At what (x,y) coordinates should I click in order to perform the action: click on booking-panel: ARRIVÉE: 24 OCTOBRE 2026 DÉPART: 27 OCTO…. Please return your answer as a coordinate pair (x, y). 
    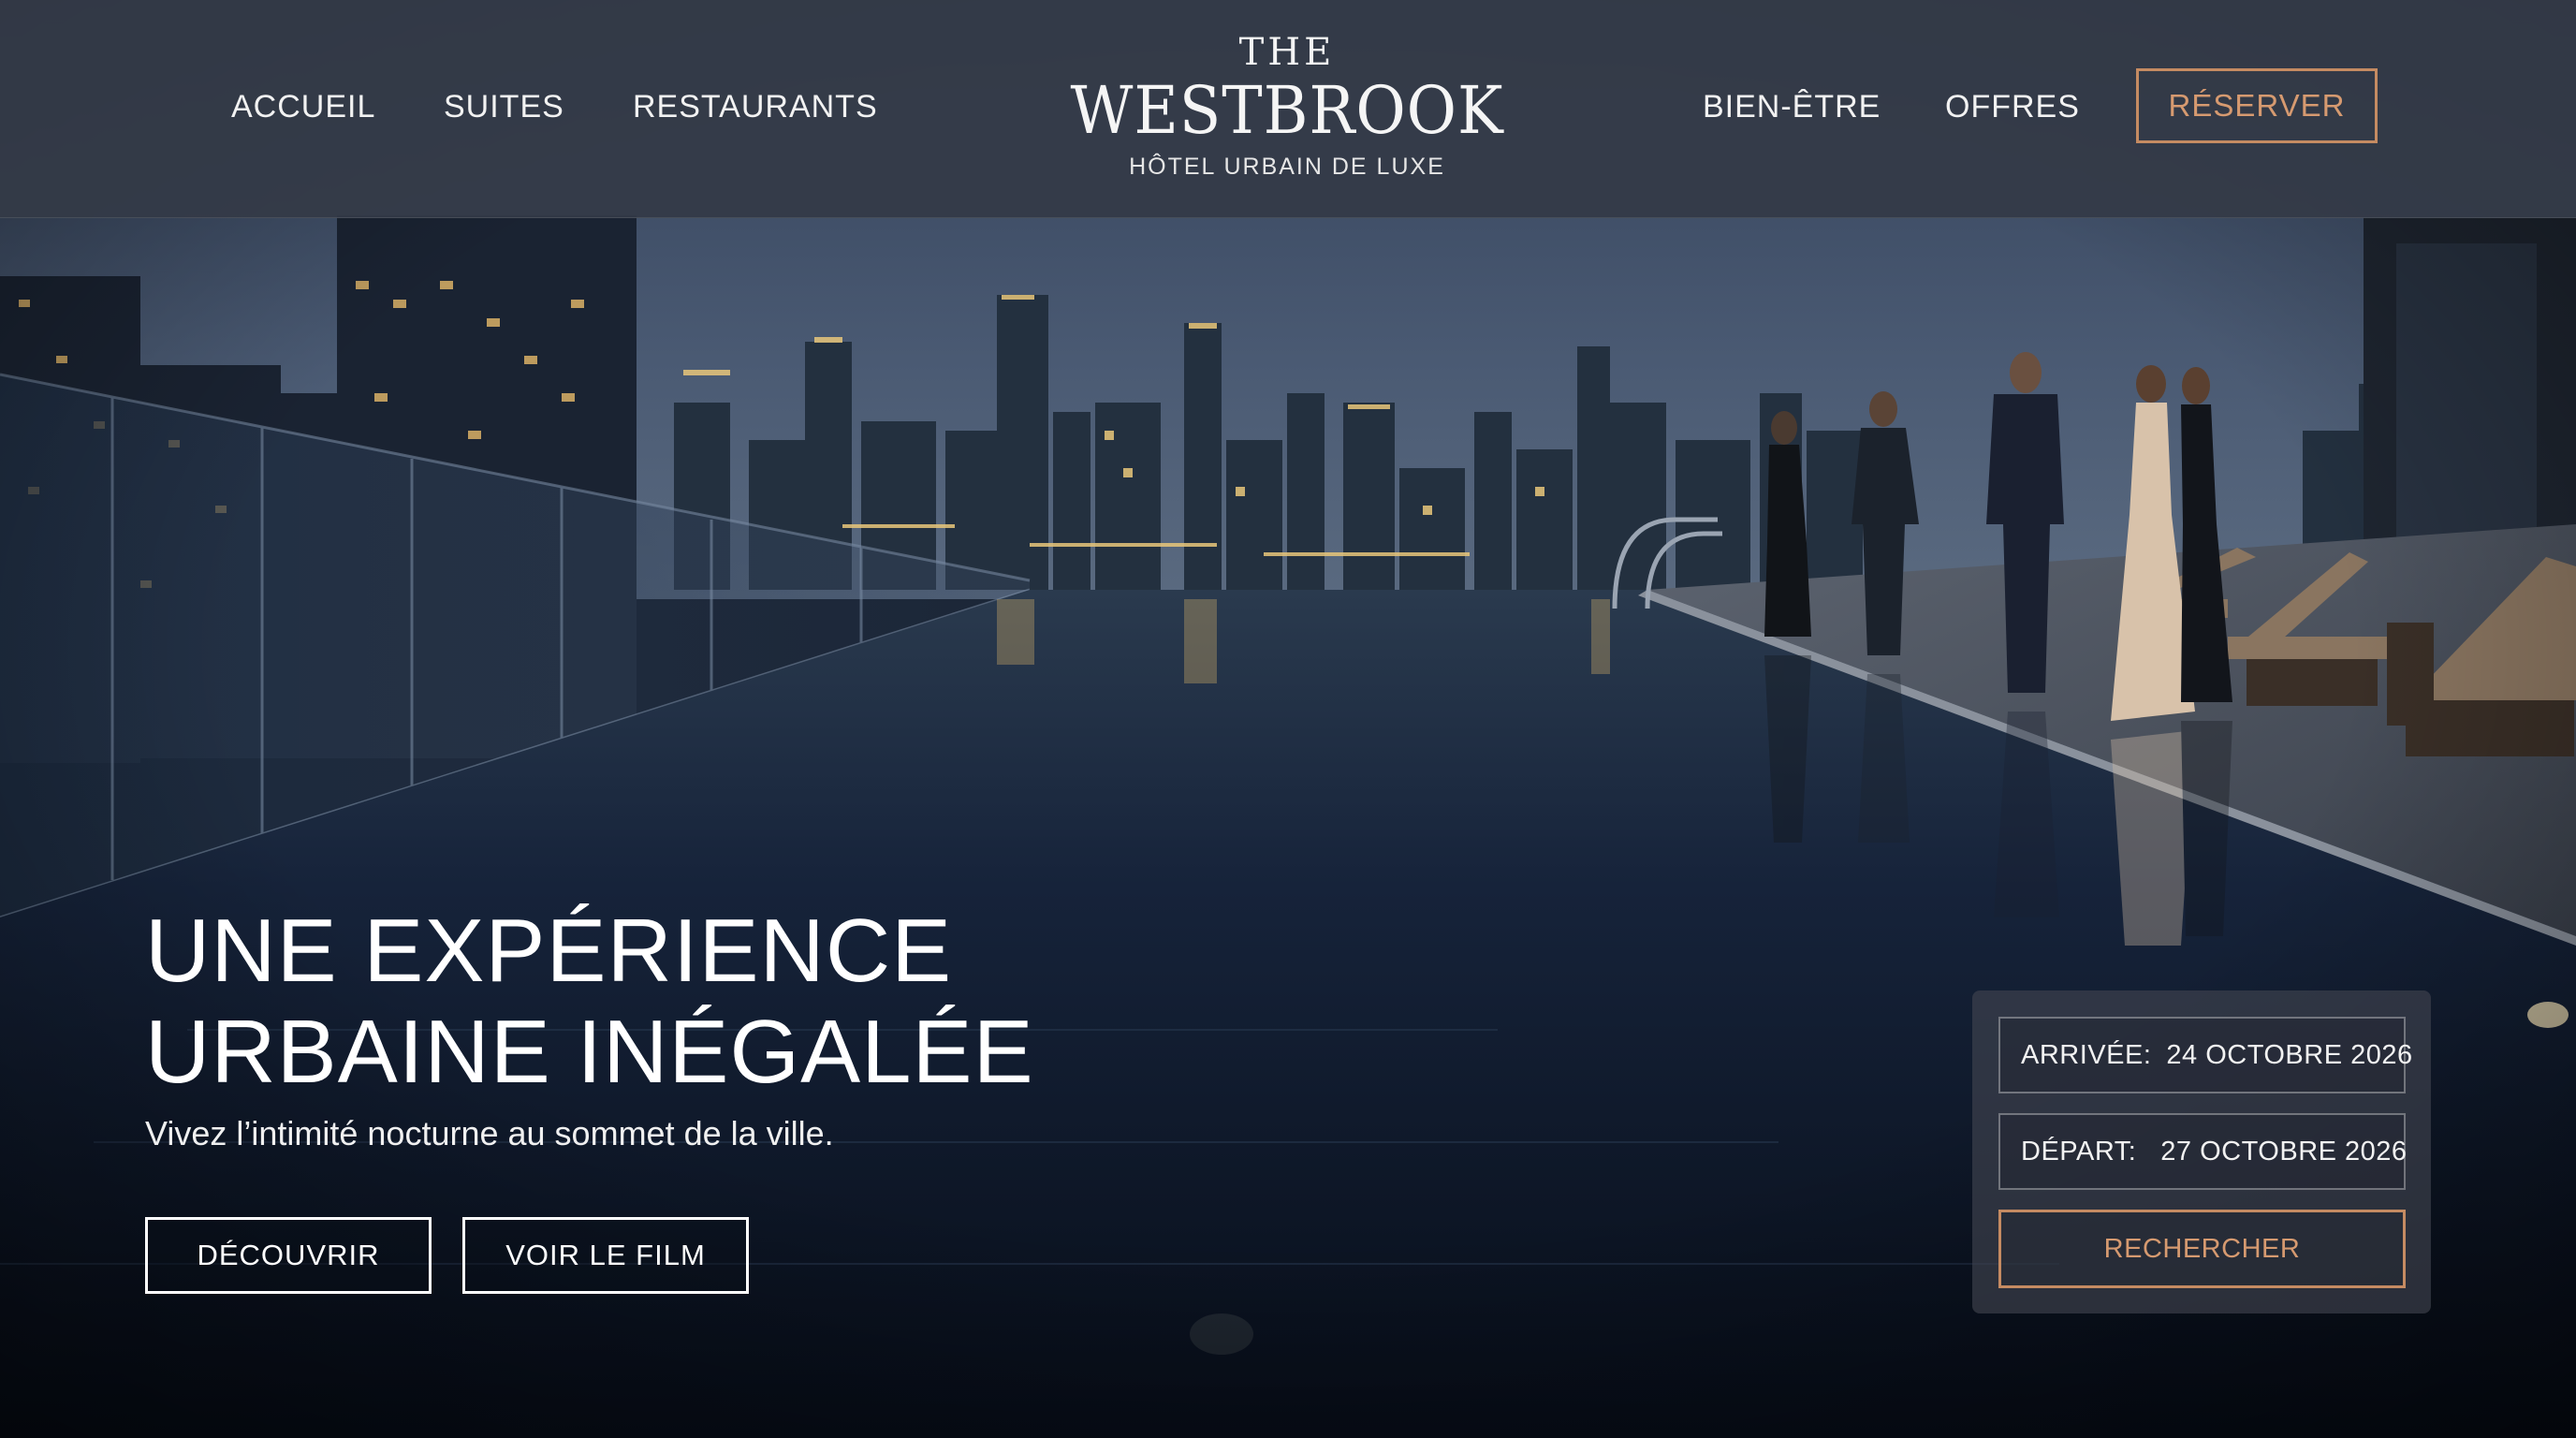
    Looking at the image, I should click on (2201, 1151).